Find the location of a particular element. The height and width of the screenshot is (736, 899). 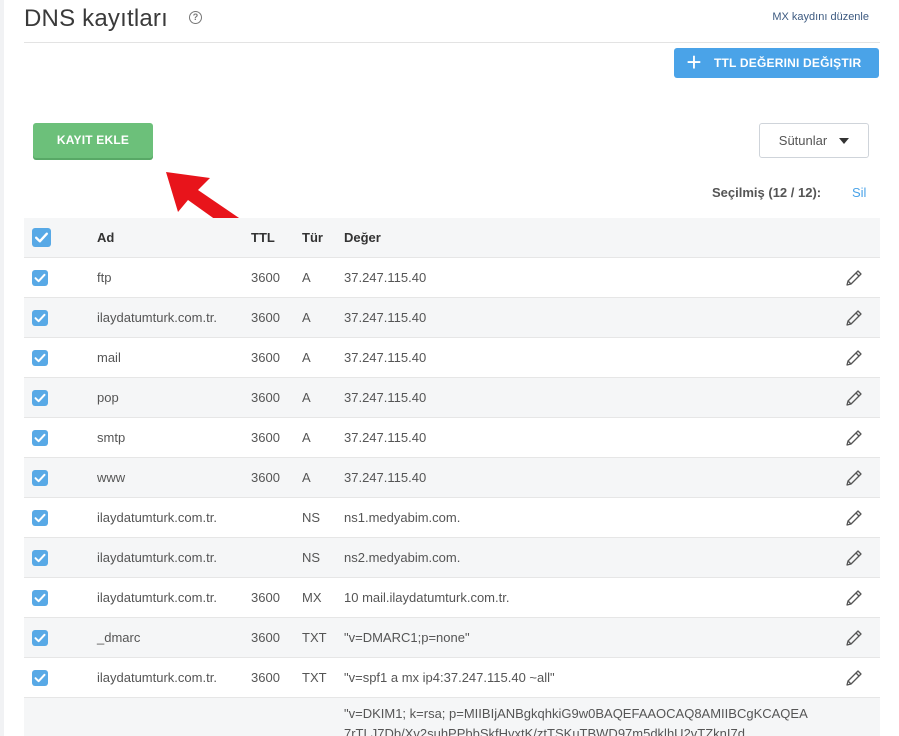

cell-tur: MX is located at coordinates (312, 597).